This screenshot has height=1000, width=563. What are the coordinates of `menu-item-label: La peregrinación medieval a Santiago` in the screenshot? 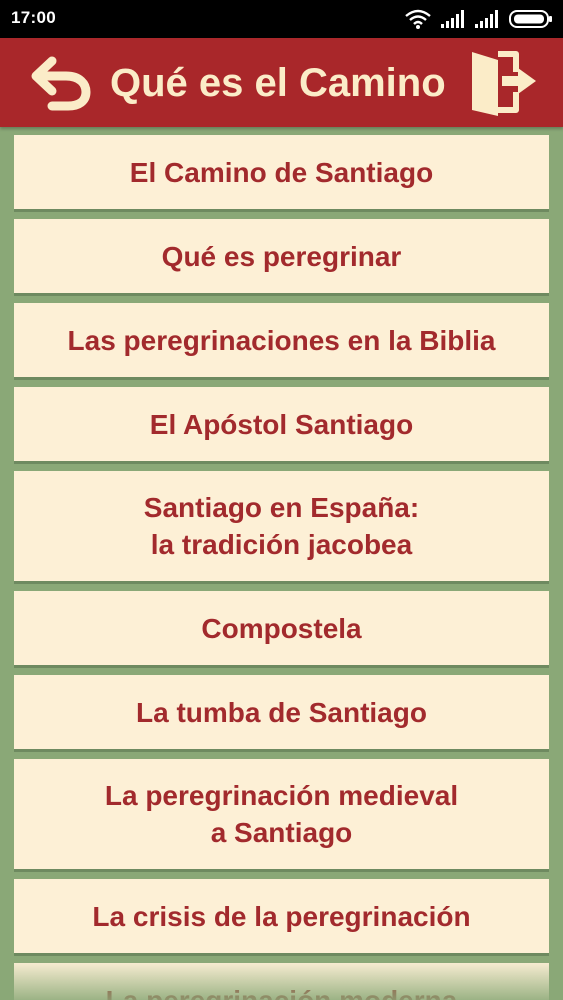 It's located at (281, 814).